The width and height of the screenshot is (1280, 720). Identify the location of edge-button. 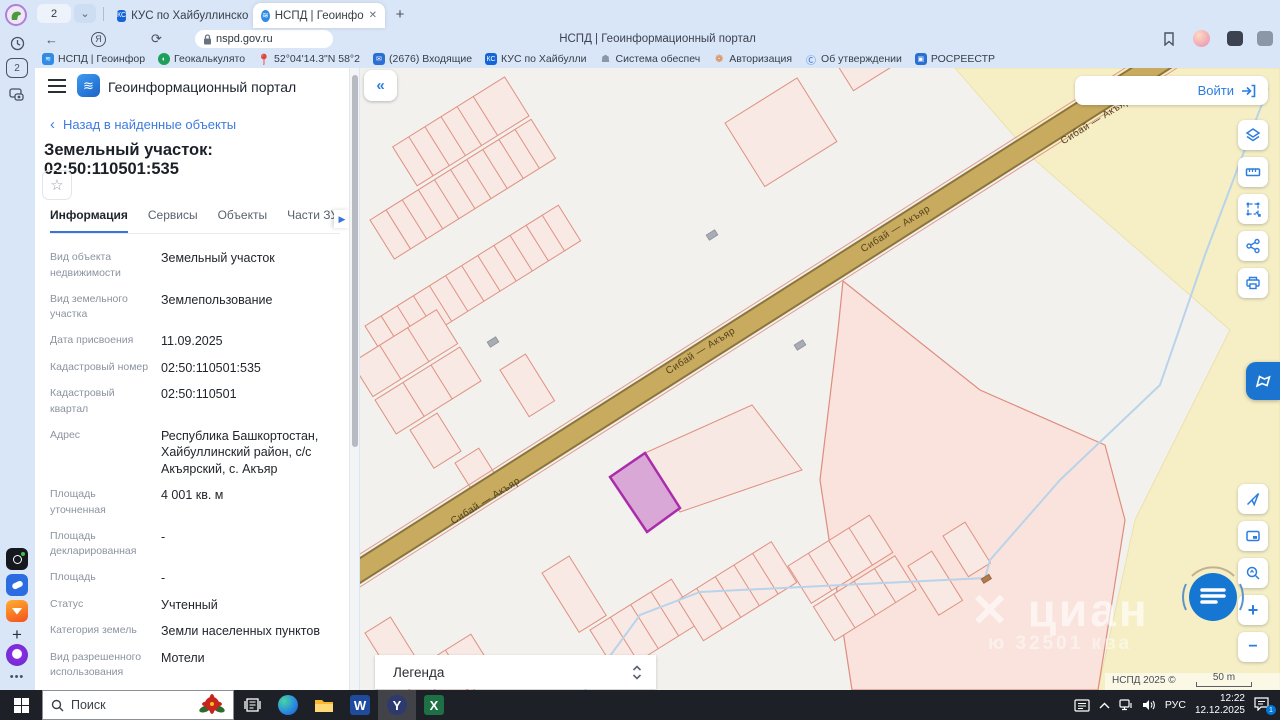
(288, 705).